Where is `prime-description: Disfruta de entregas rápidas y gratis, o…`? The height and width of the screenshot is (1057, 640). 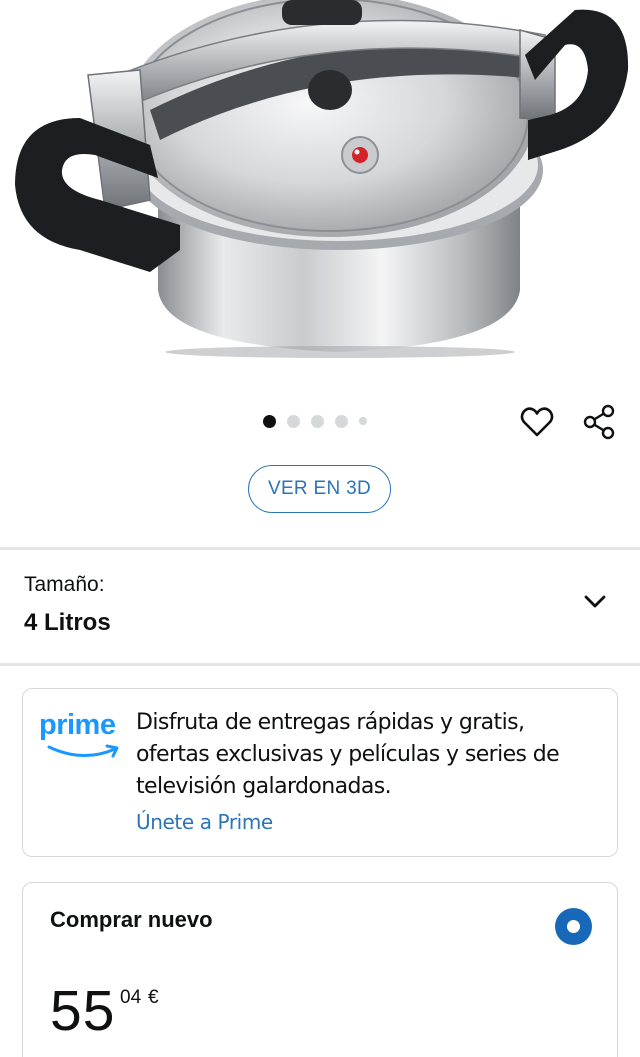
prime-description: Disfruta de entregas rápidas y gratis, o… is located at coordinates (348, 754).